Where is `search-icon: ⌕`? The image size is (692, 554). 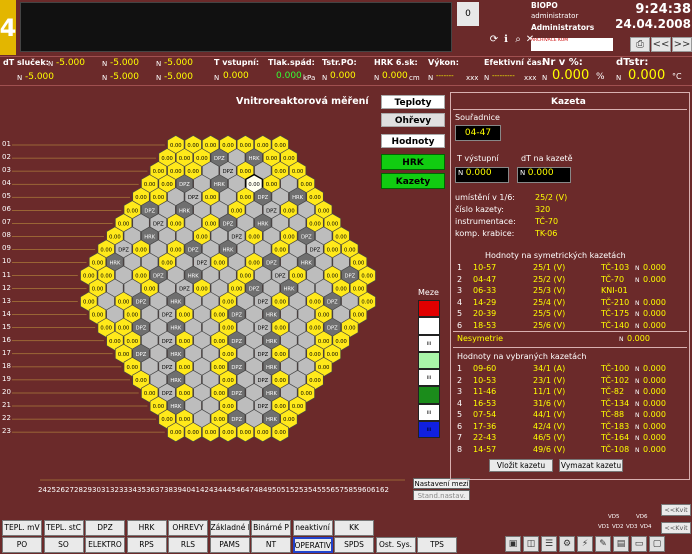 search-icon: ⌕ is located at coordinates (518, 40).